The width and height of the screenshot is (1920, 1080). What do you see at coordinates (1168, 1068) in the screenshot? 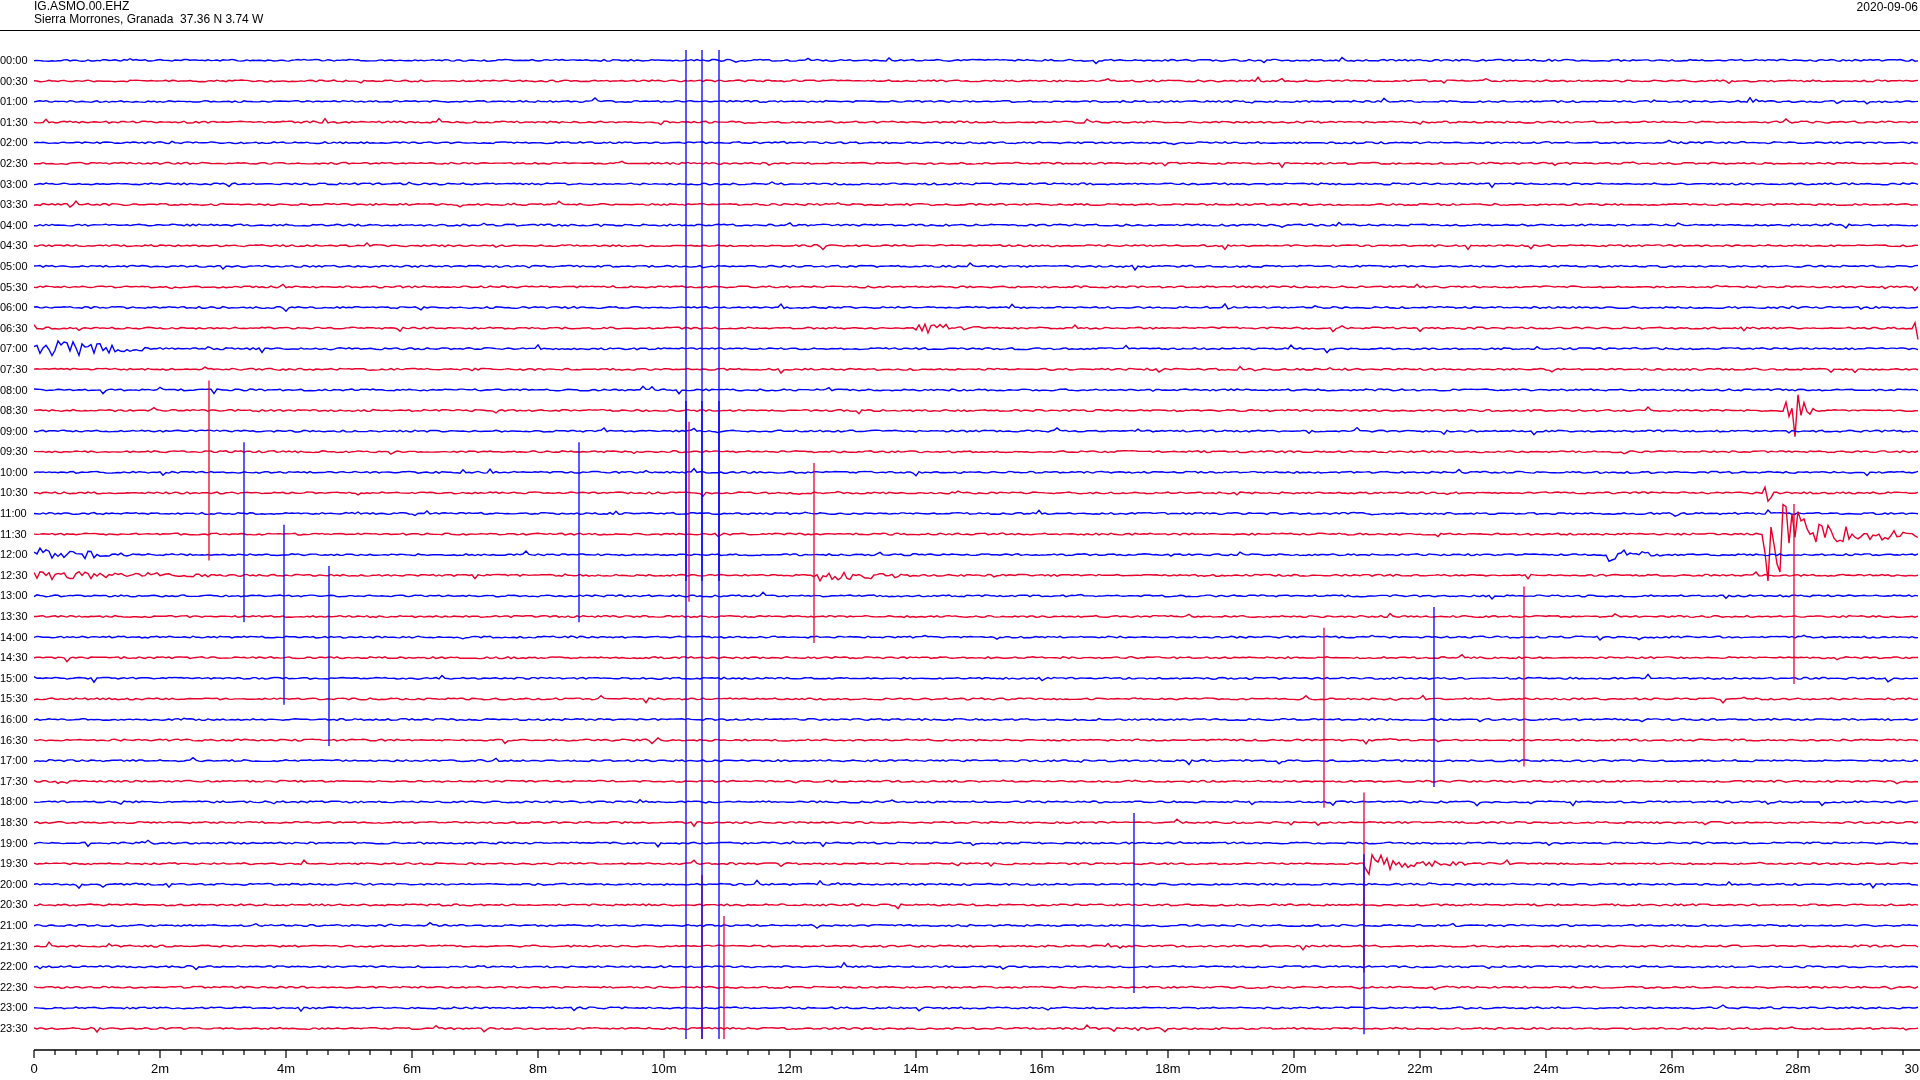
I see `axis-tick-label: 18m` at bounding box center [1168, 1068].